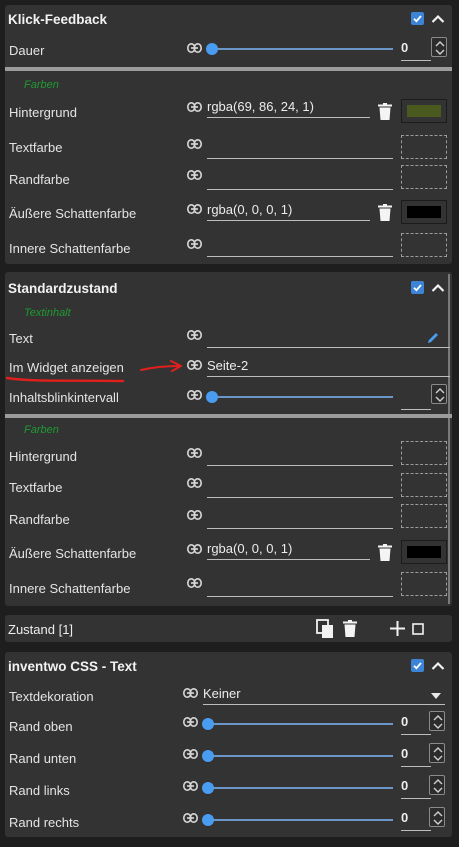 The height and width of the screenshot is (847, 459). Describe the element at coordinates (416, 819) in the screenshot. I see `rand-rechts-value: 0` at that location.